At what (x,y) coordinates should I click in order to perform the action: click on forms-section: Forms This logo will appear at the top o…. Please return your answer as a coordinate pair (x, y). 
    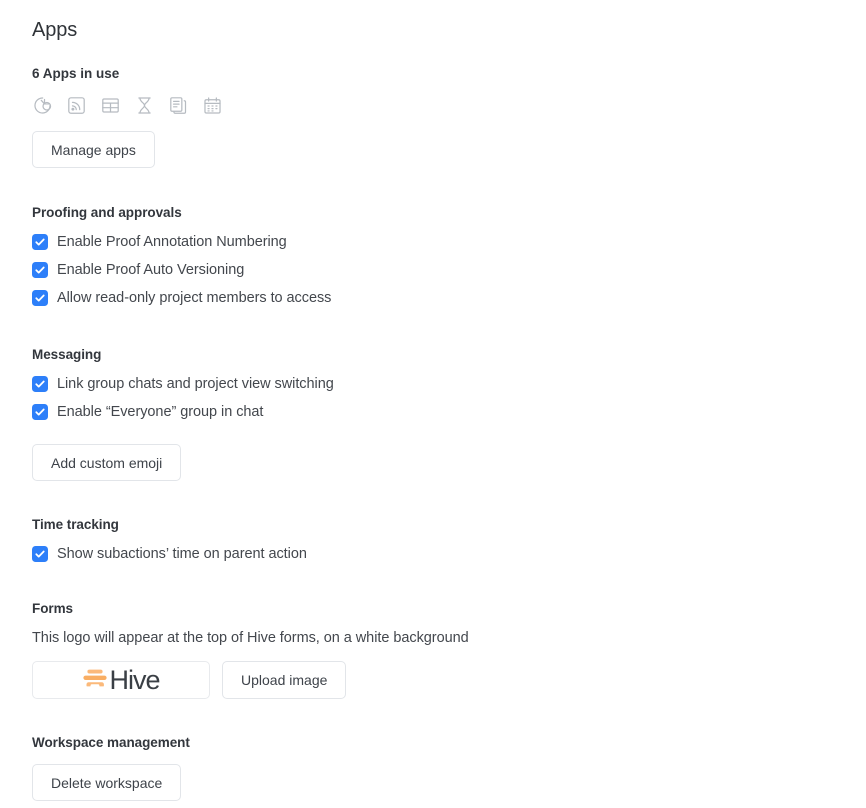
    Looking at the image, I should click on (449, 649).